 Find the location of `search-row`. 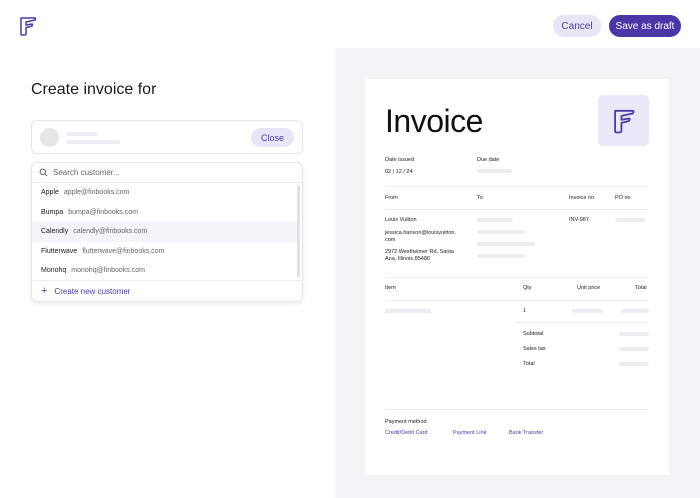

search-row is located at coordinates (167, 173).